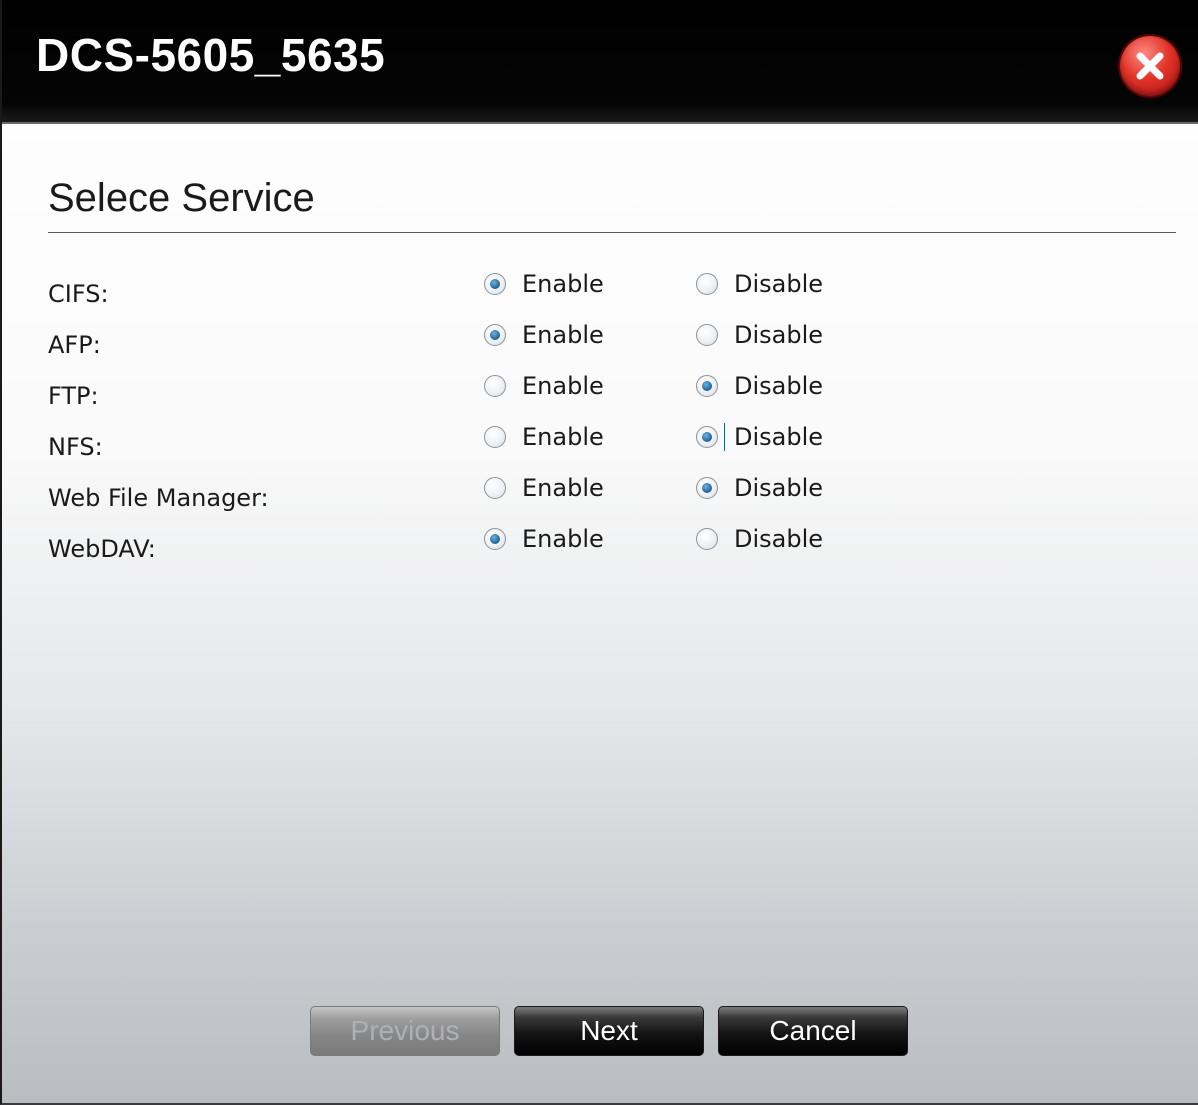 The height and width of the screenshot is (1105, 1198). What do you see at coordinates (158, 498) in the screenshot?
I see `service-label: Web File Manager:` at bounding box center [158, 498].